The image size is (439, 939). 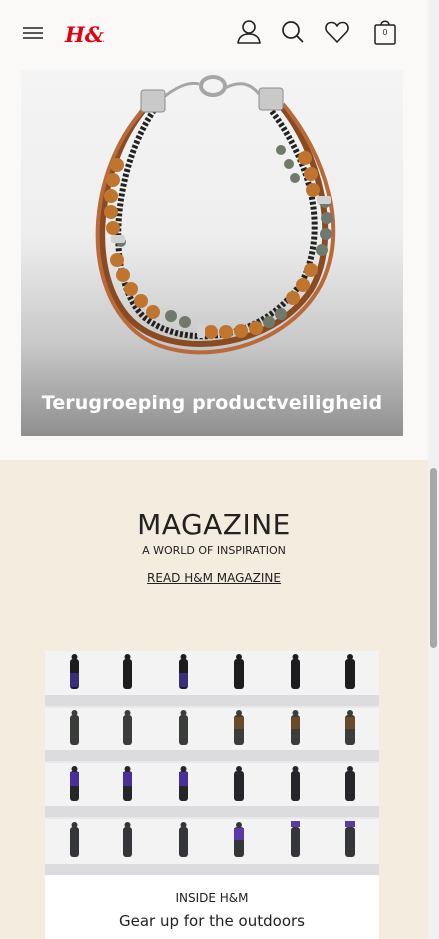 I want to click on magazine-title: MAGAZINE, so click(x=214, y=524).